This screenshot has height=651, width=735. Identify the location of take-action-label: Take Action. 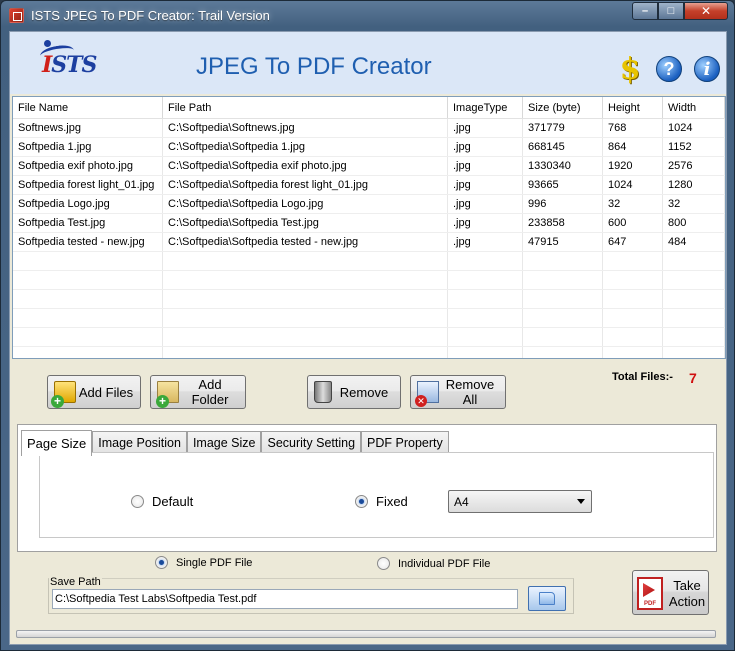
(687, 593).